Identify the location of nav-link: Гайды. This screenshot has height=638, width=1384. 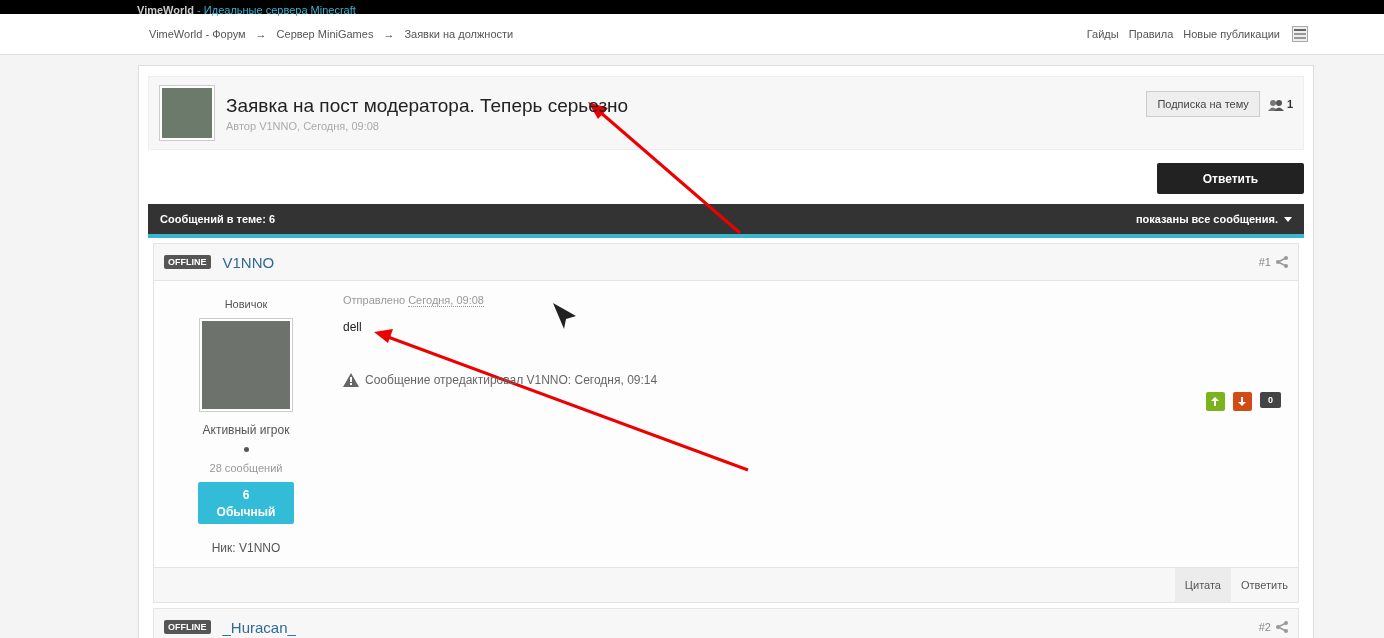
(1102, 34).